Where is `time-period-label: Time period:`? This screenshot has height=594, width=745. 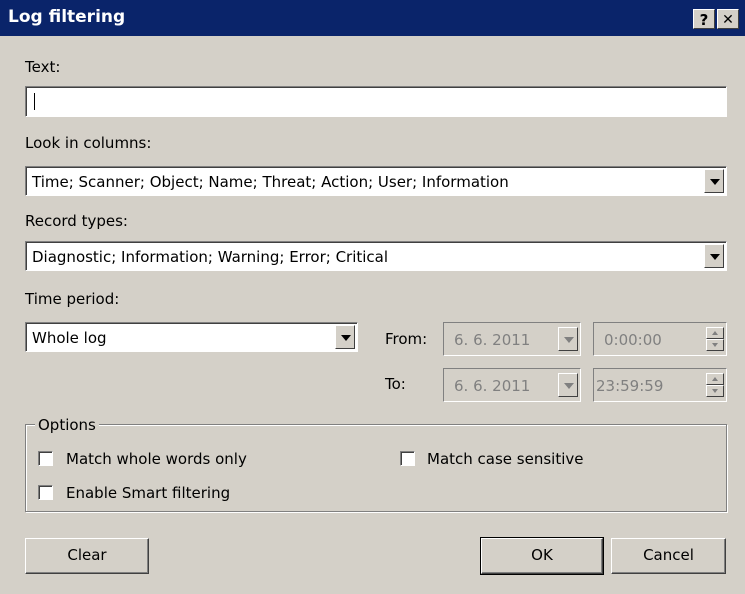
time-period-label: Time period: is located at coordinates (72, 299).